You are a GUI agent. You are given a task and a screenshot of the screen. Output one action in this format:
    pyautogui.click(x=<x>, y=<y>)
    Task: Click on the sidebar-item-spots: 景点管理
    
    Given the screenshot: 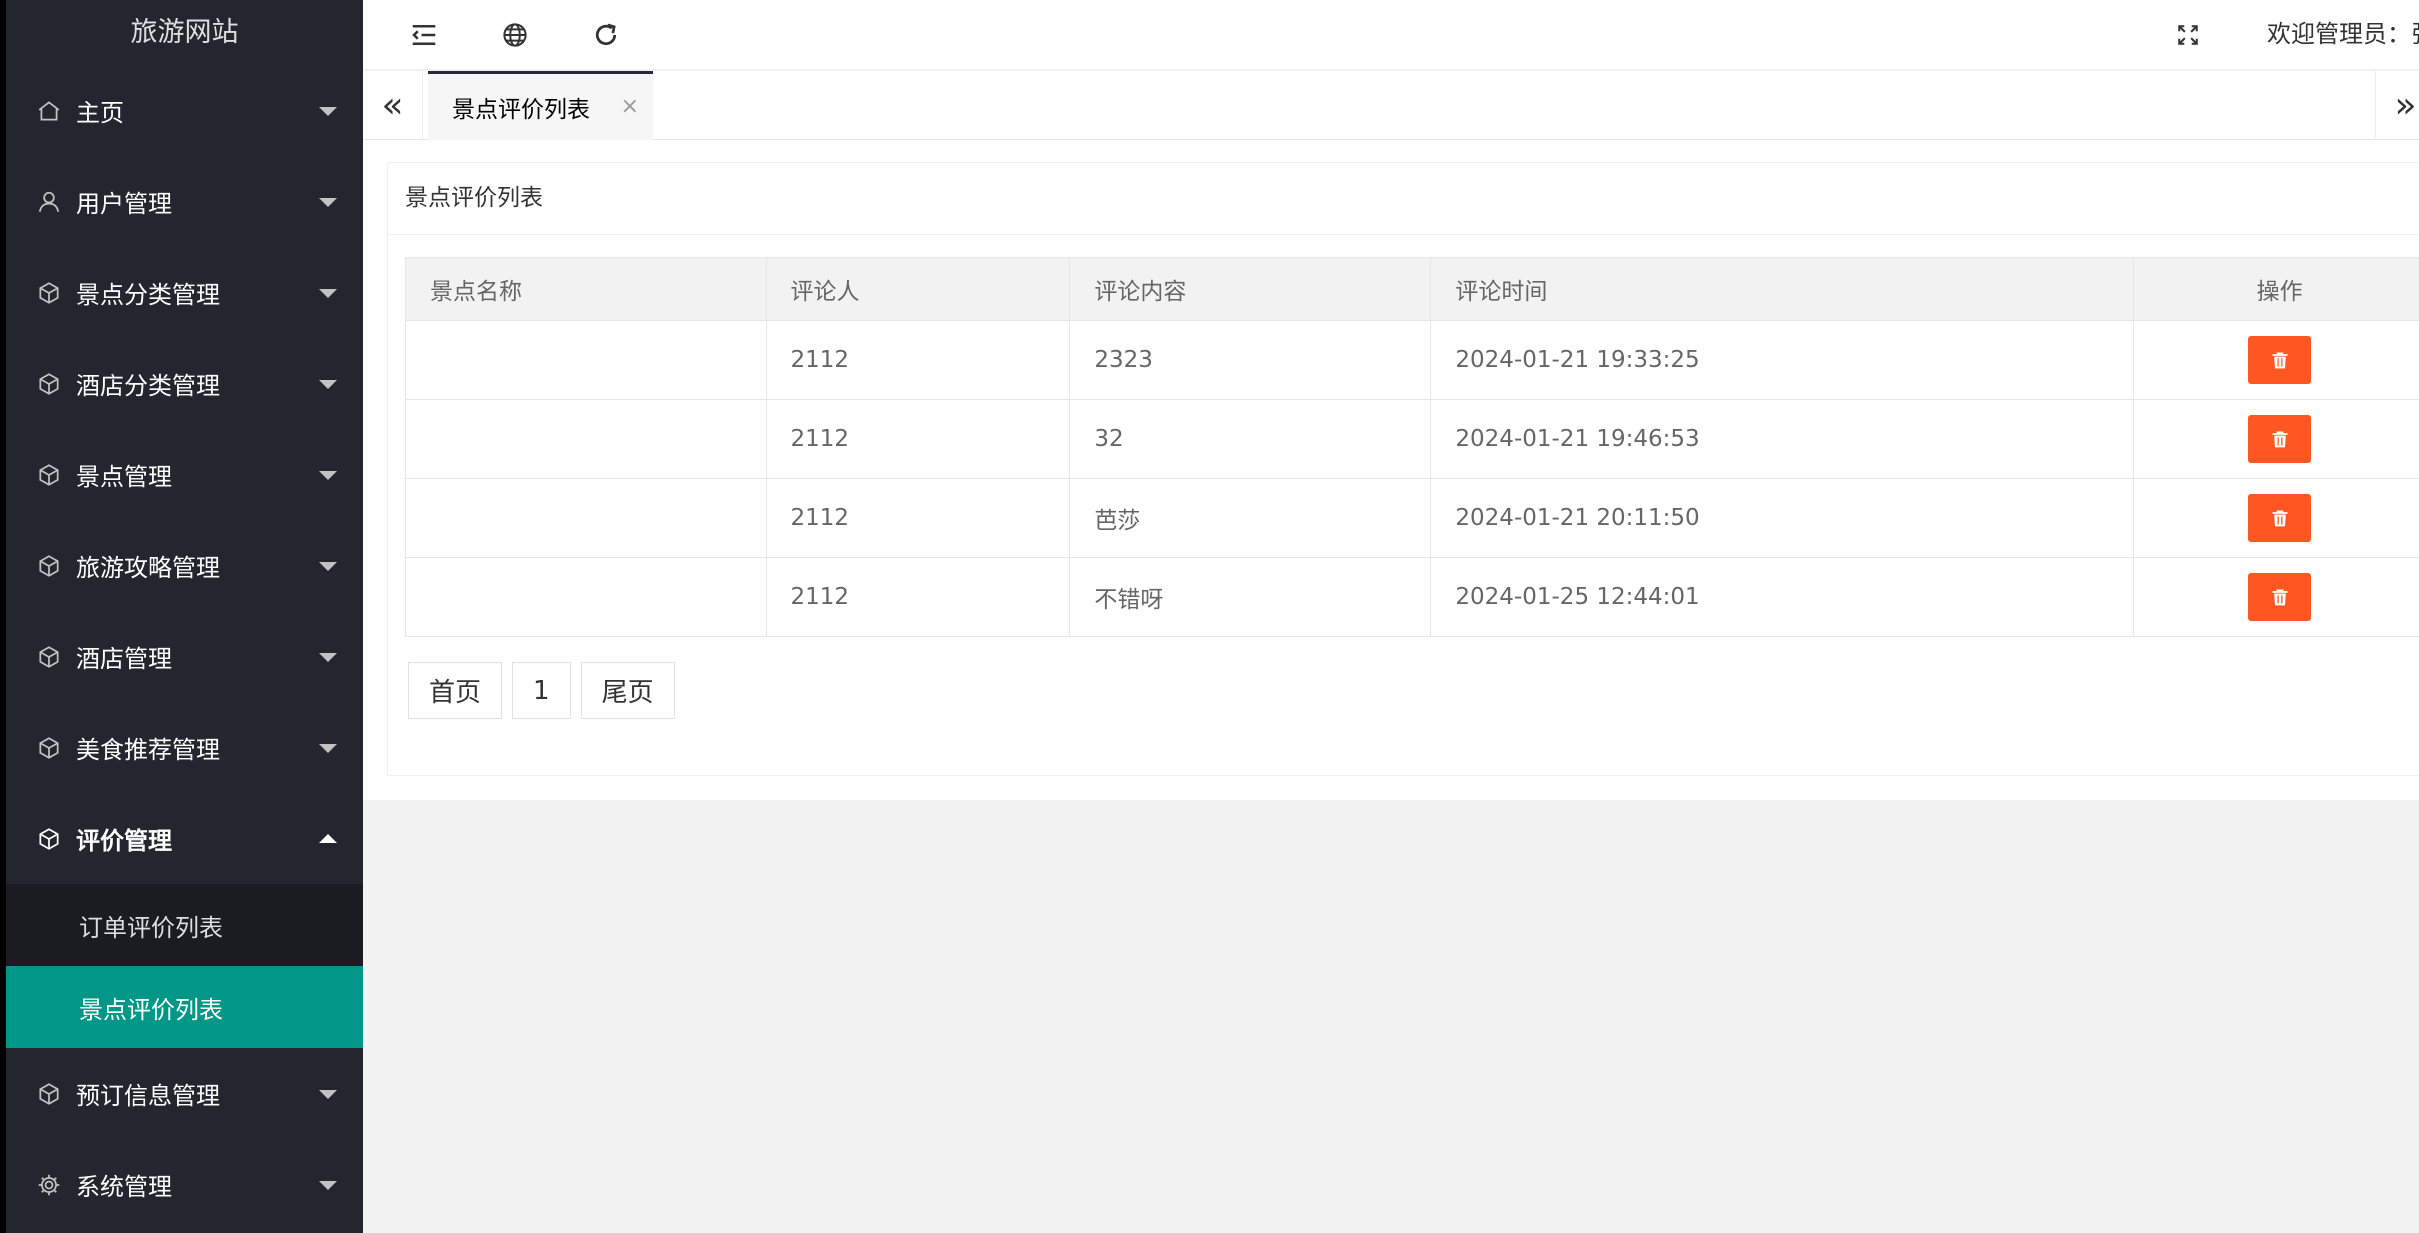 What is the action you would take?
    pyautogui.click(x=184, y=474)
    